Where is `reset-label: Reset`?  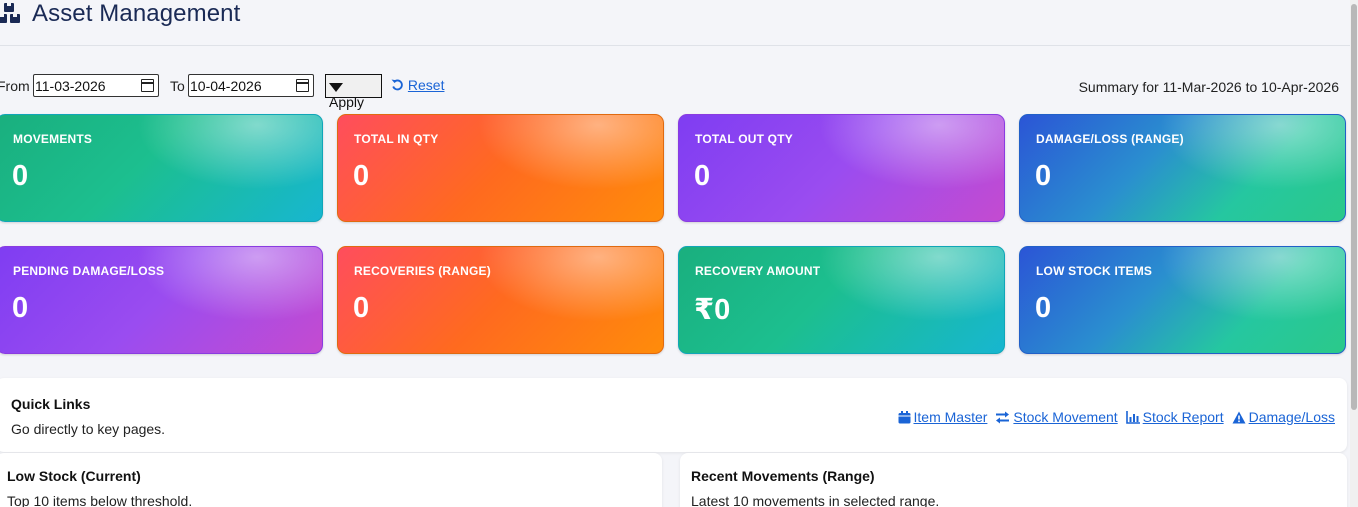 reset-label: Reset is located at coordinates (426, 85).